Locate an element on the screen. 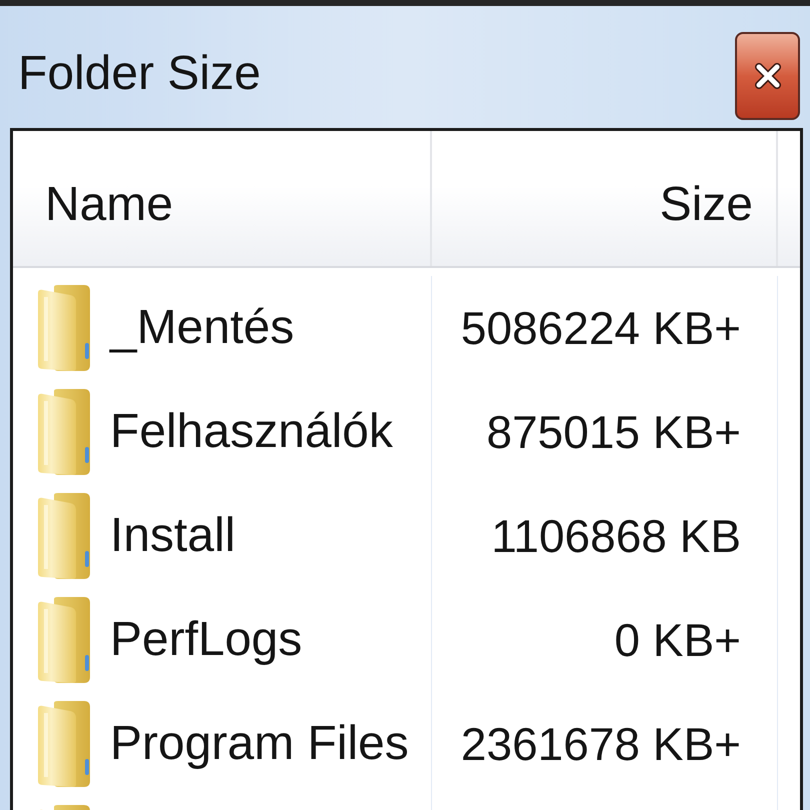 The height and width of the screenshot is (810, 810). folder-name: Felhasználók is located at coordinates (251, 432).